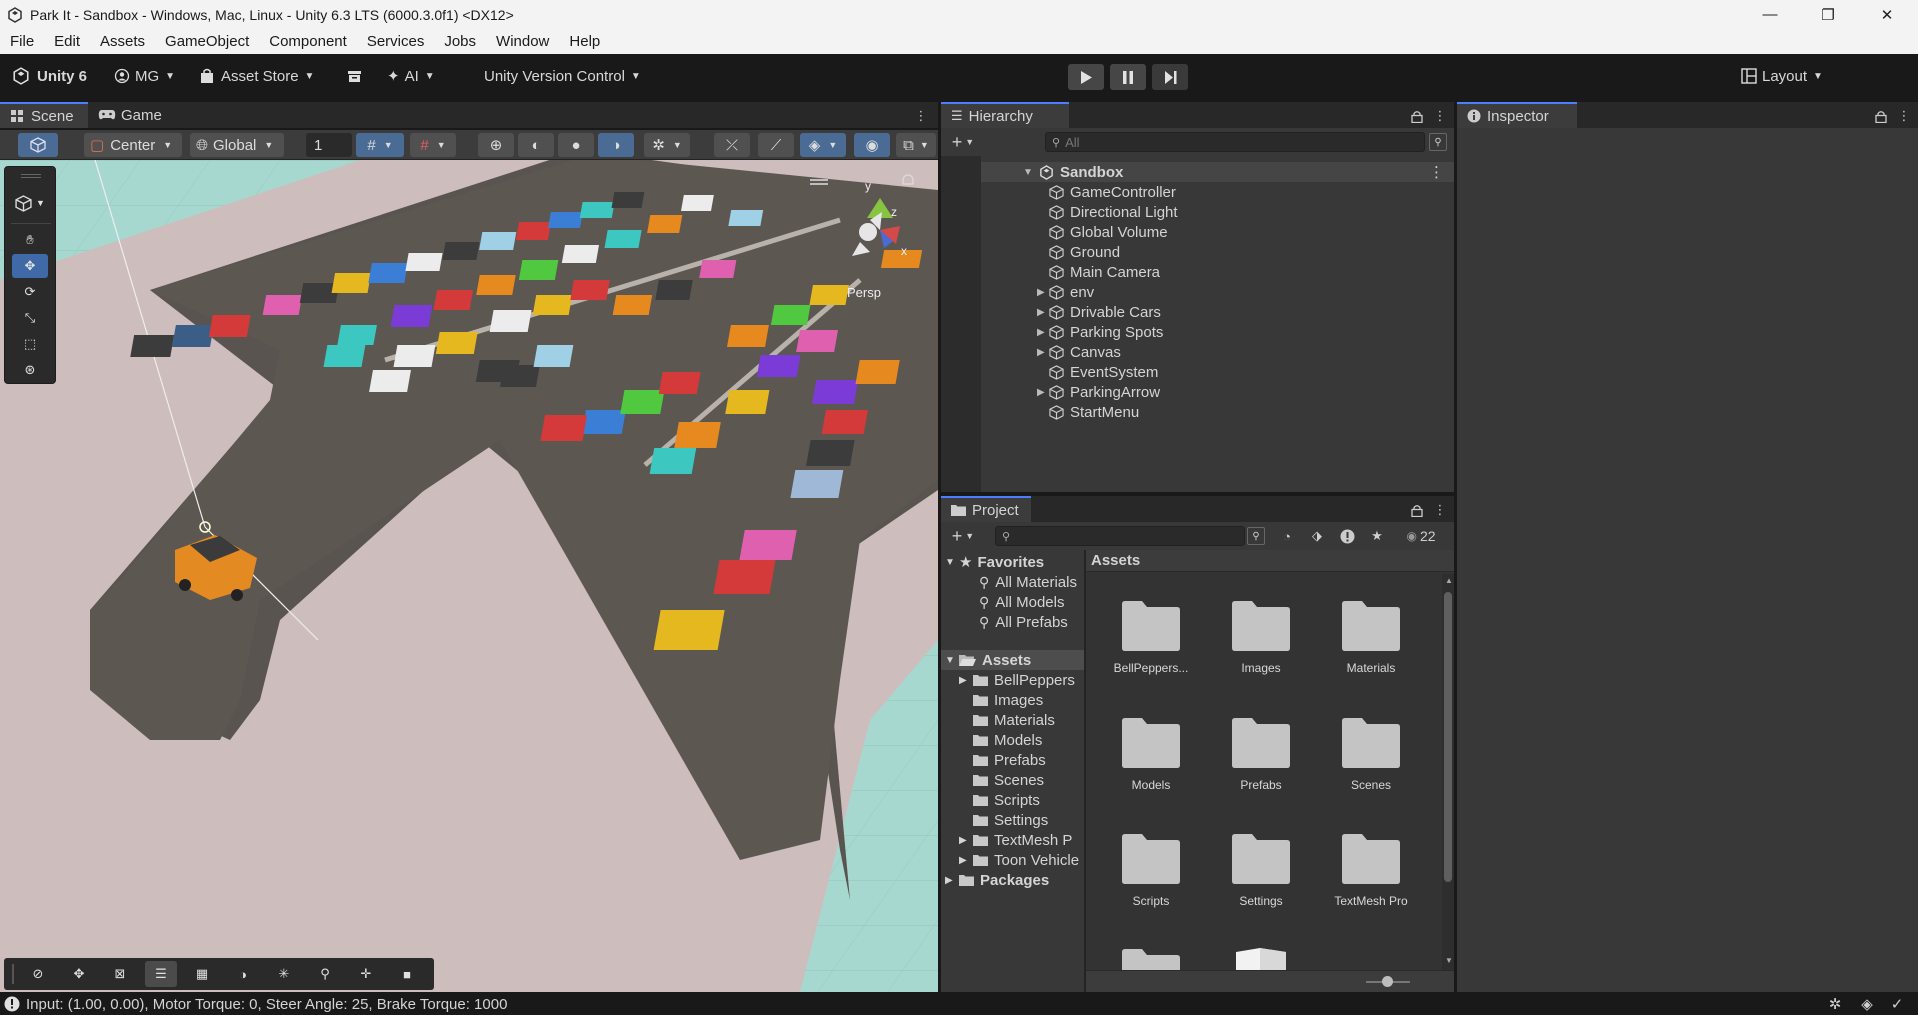 The width and height of the screenshot is (1918, 1015). What do you see at coordinates (243, 974) in the screenshot?
I see `draw-mode-button: ◑` at bounding box center [243, 974].